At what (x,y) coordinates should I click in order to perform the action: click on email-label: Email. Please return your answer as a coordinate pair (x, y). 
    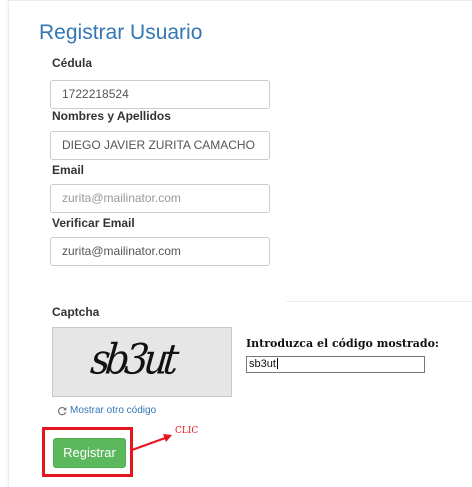
    Looking at the image, I should click on (68, 170).